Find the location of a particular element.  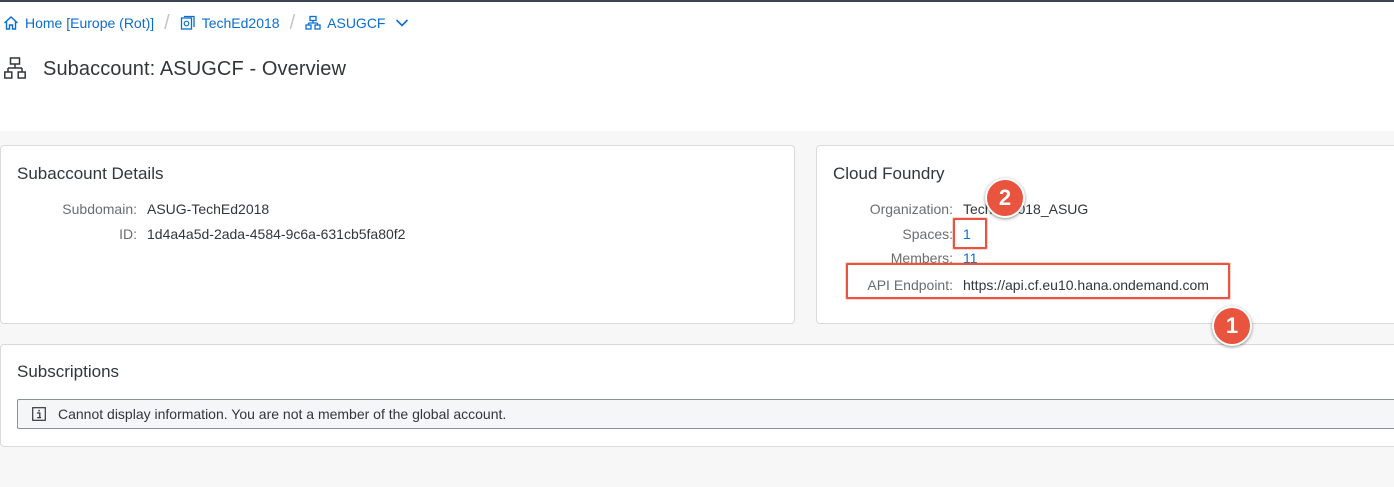

breadcrumb-subaccount: ASUGCF is located at coordinates (357, 23).